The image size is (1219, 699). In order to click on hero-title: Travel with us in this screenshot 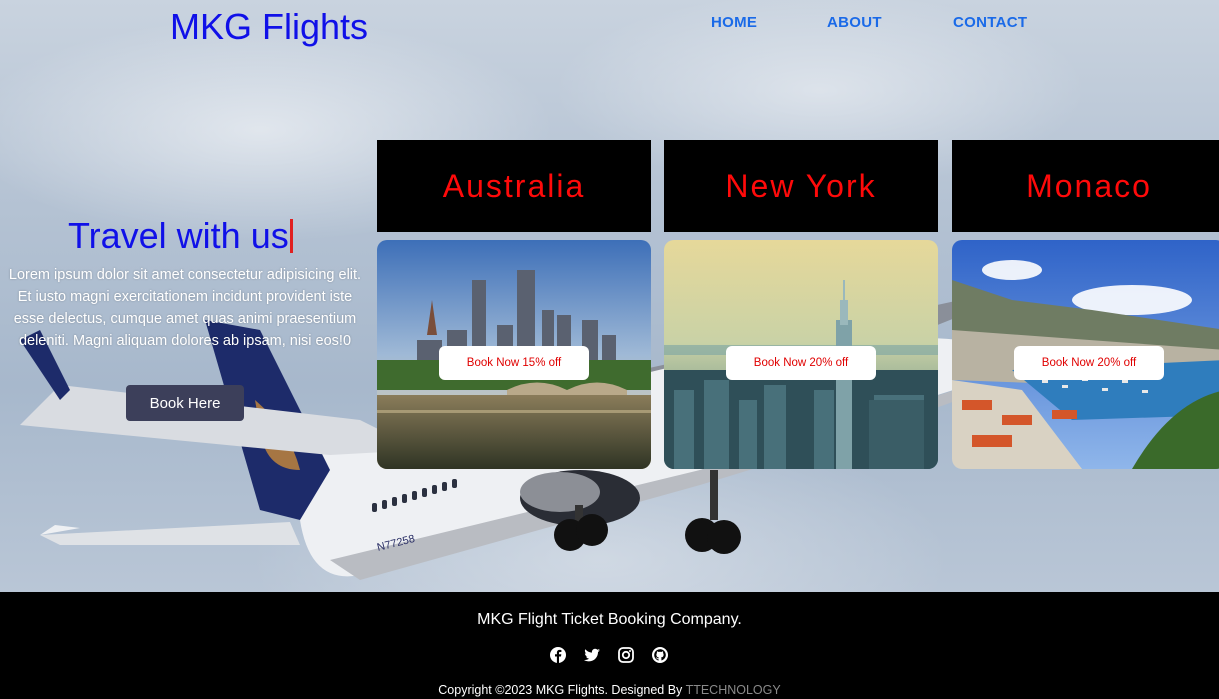, I will do `click(180, 236)`.